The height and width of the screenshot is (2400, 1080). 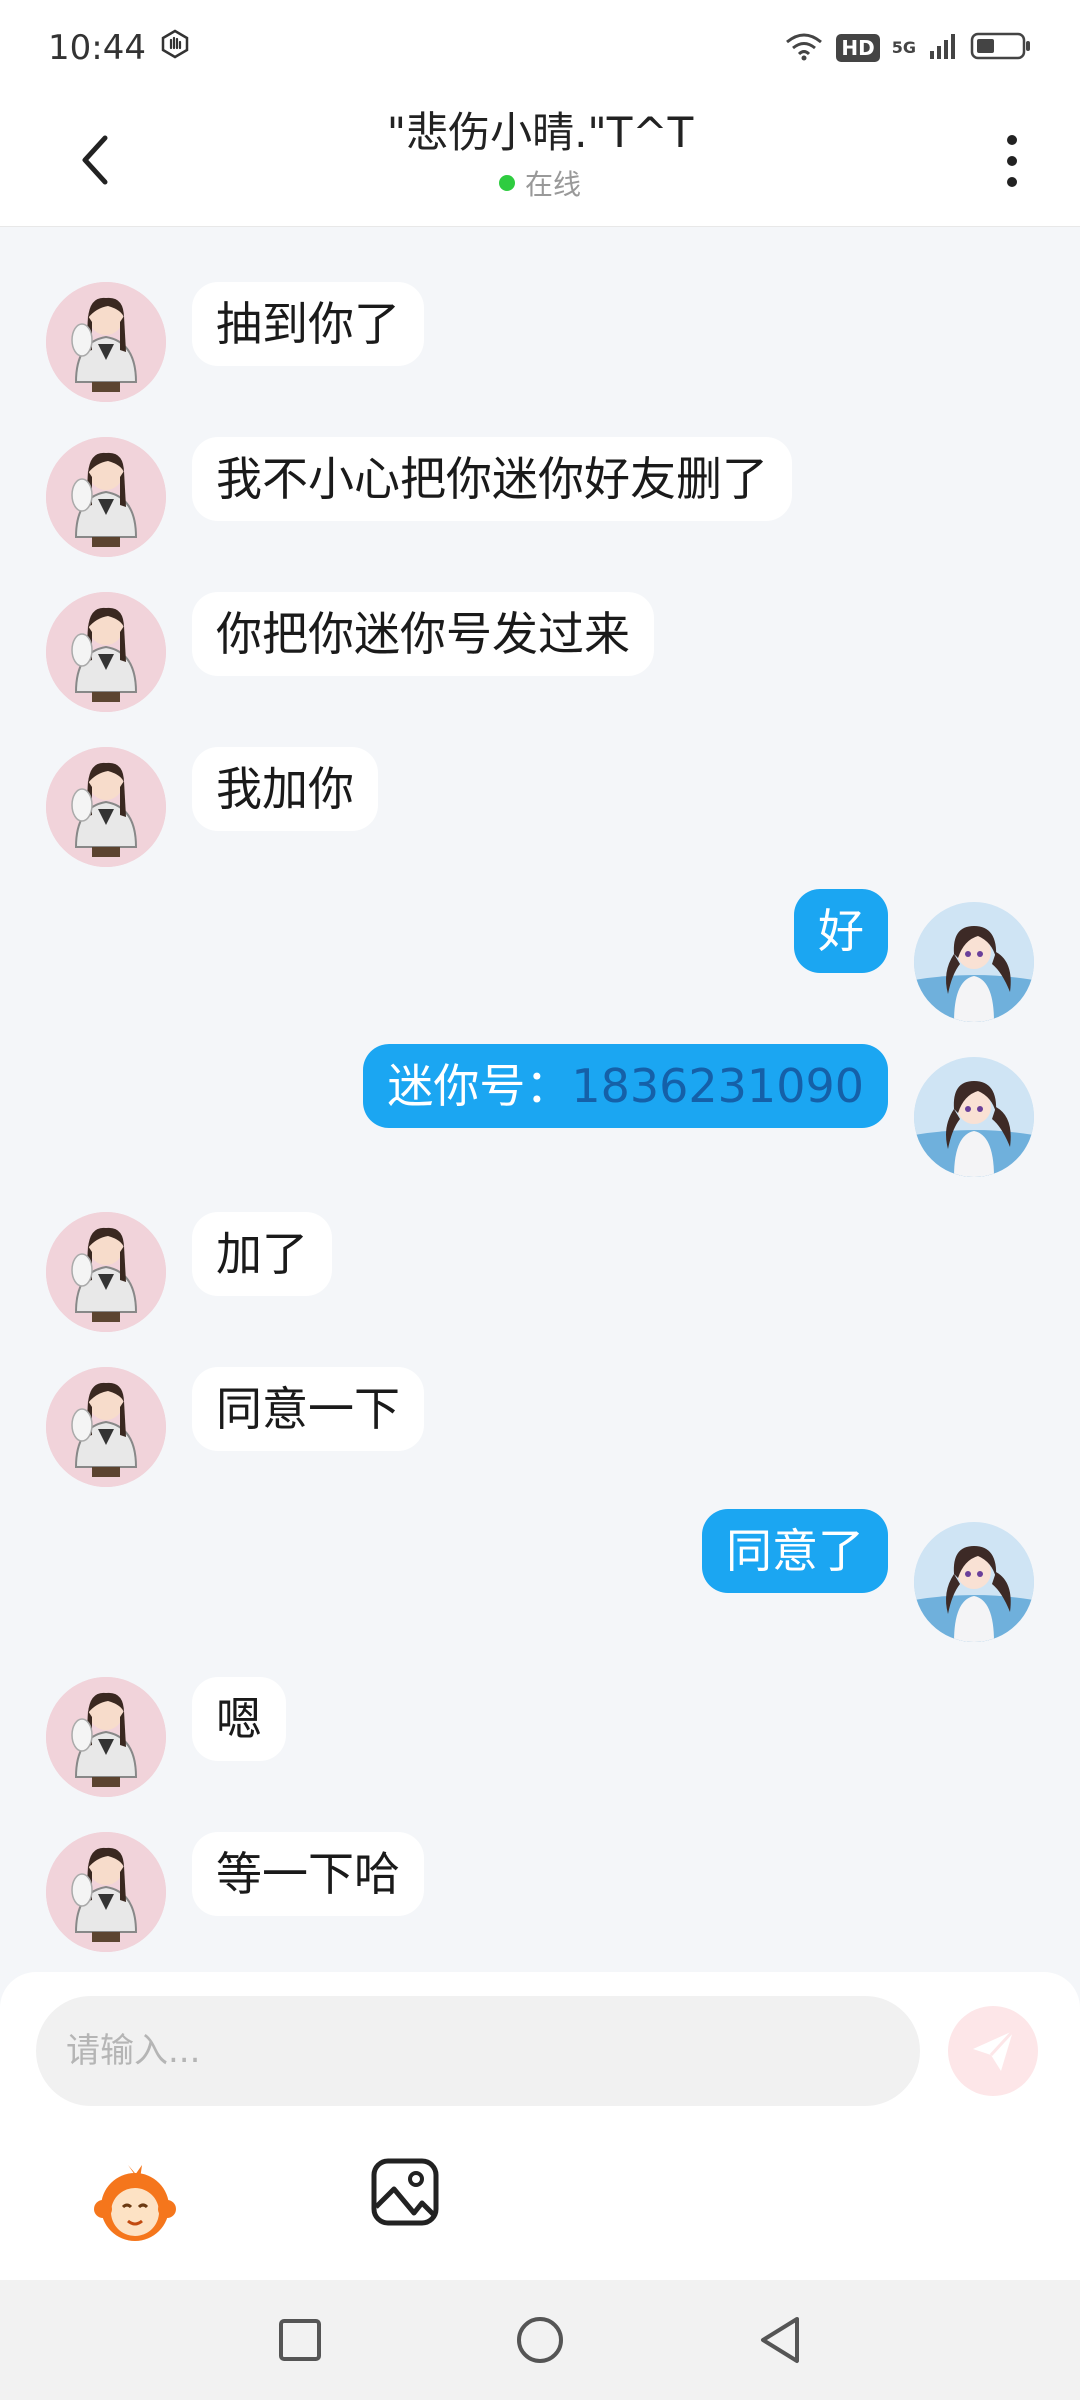 What do you see at coordinates (540, 132) in the screenshot?
I see `chat-title: "悲伤小晴."T^T` at bounding box center [540, 132].